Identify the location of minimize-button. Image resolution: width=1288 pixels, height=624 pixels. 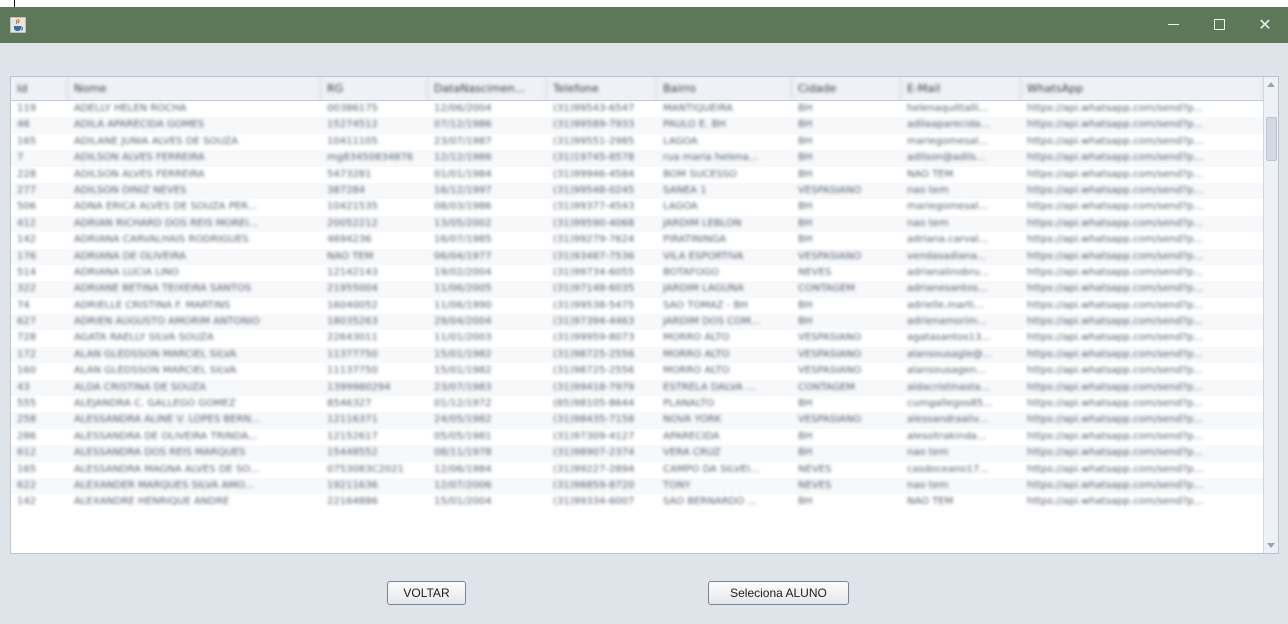
(1173, 25).